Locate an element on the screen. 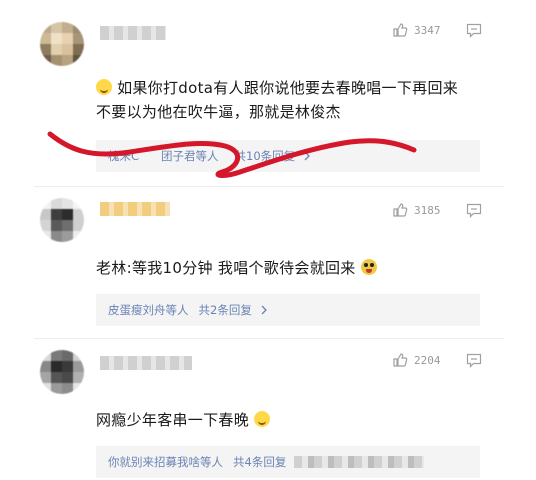  like-control: 3185 is located at coordinates (416, 210).